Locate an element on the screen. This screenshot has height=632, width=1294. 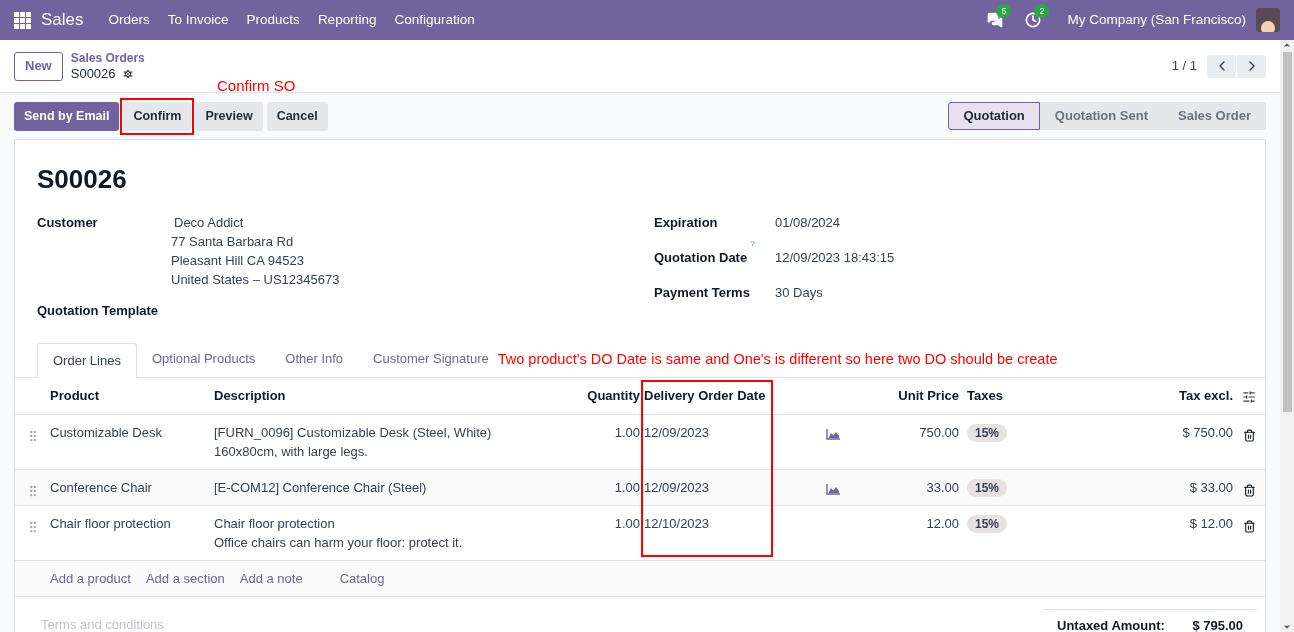
description-line: [FURN_0096] Customizable Desk (Steel, White) is located at coordinates (353, 433).